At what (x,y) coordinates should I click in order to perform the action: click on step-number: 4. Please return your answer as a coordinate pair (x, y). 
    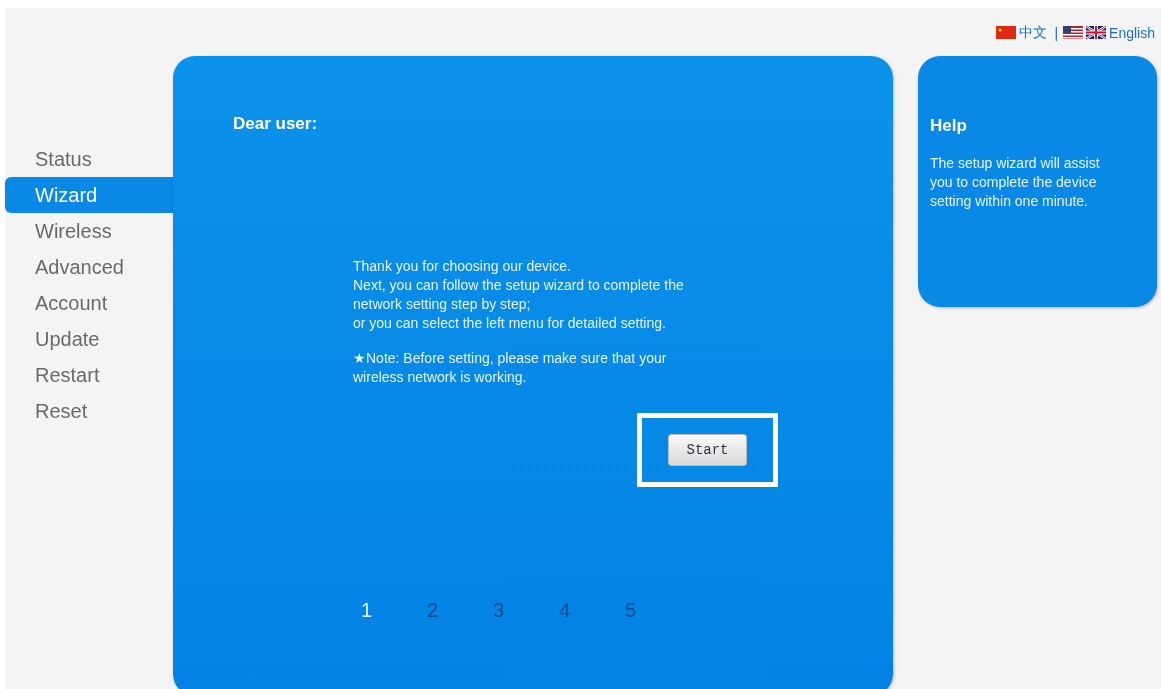
    Looking at the image, I should click on (565, 610).